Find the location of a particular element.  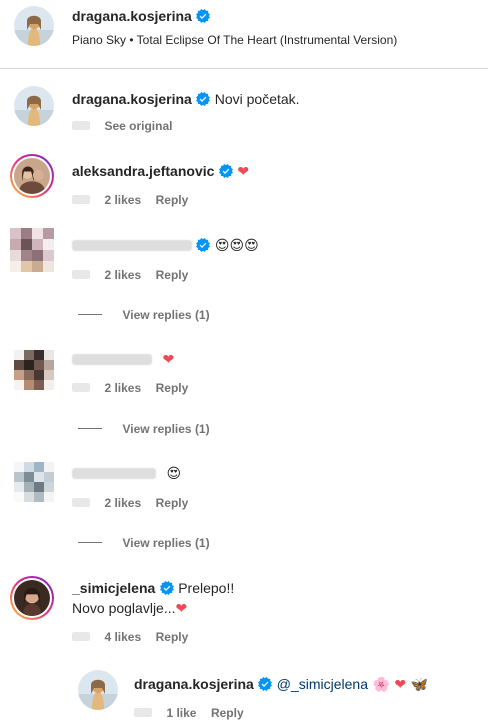

comment-row: _simicjelena Prelepo!! is located at coordinates (153, 589).